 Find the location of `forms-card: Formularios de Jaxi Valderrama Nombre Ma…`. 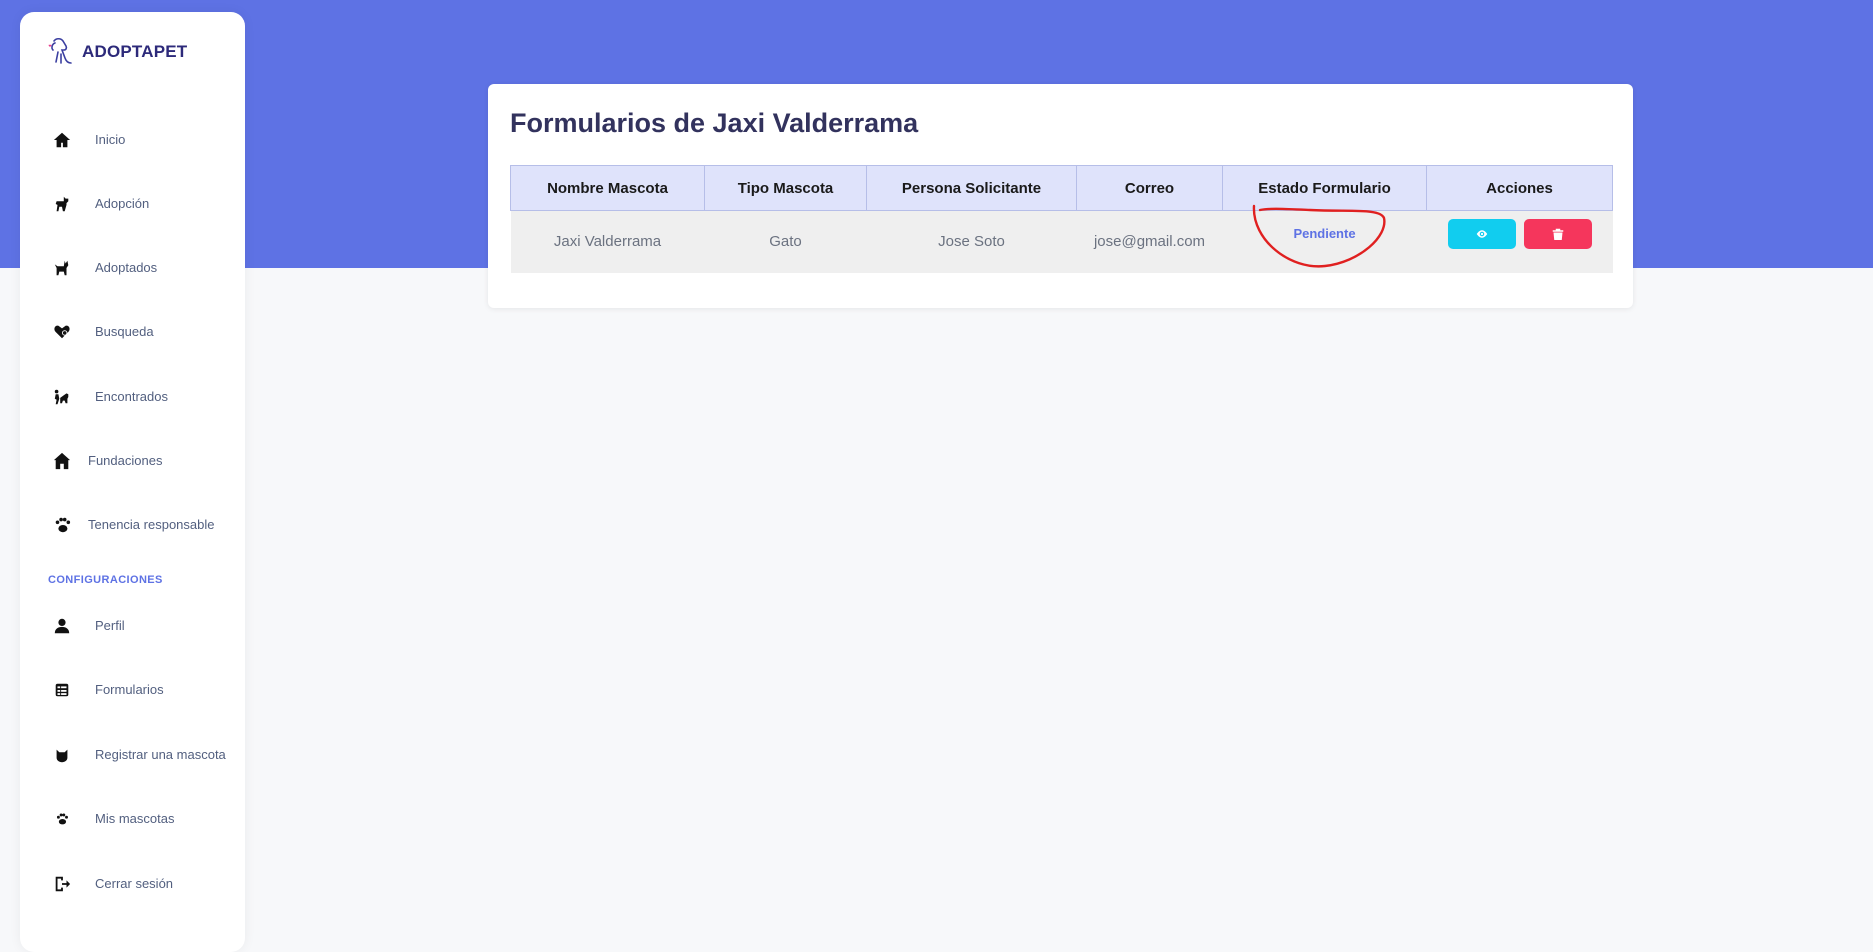

forms-card: Formularios de Jaxi Valderrama Nombre Ma… is located at coordinates (1060, 196).